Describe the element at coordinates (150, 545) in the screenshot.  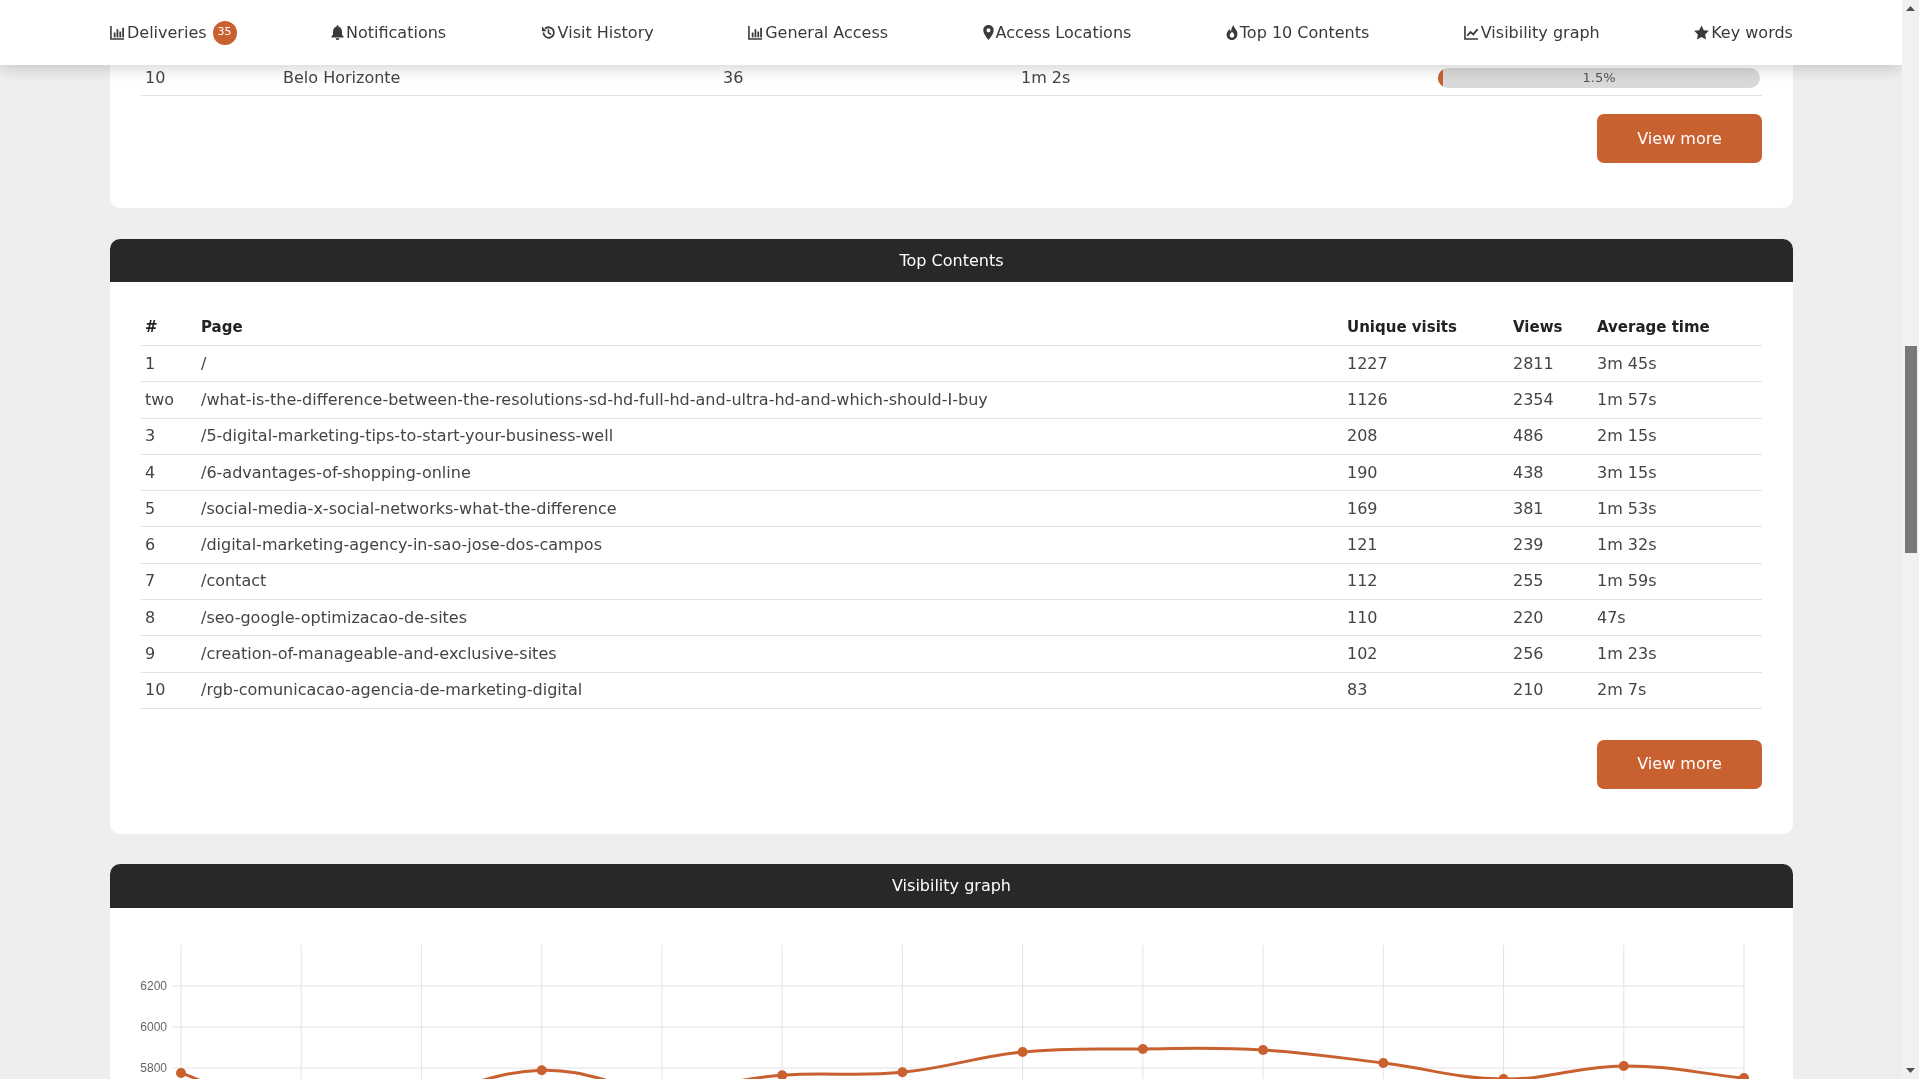
I see `table-cell-text: 6` at that location.